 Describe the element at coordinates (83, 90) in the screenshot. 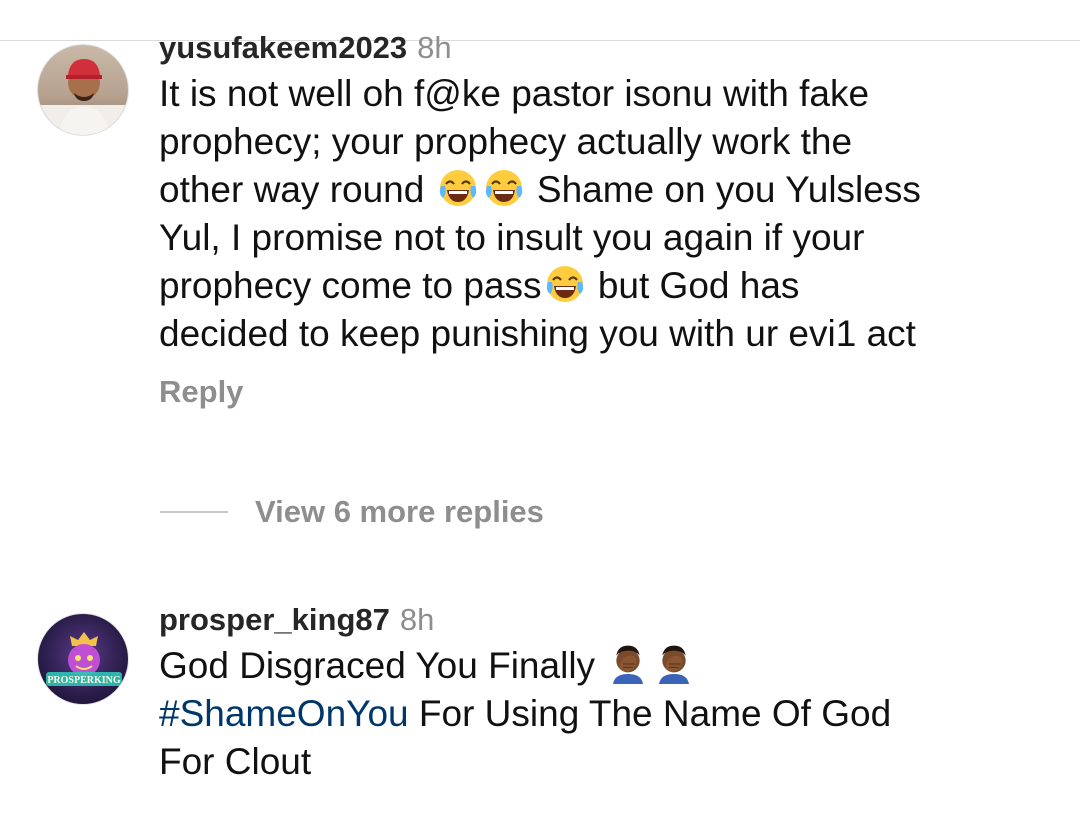

I see `avatar` at that location.